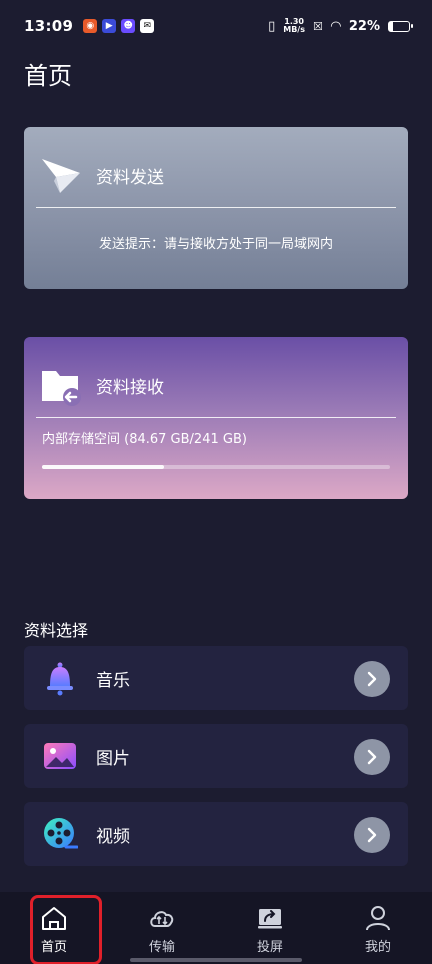  Describe the element at coordinates (130, 178) in the screenshot. I see `send-card-title: 资料发送` at that location.